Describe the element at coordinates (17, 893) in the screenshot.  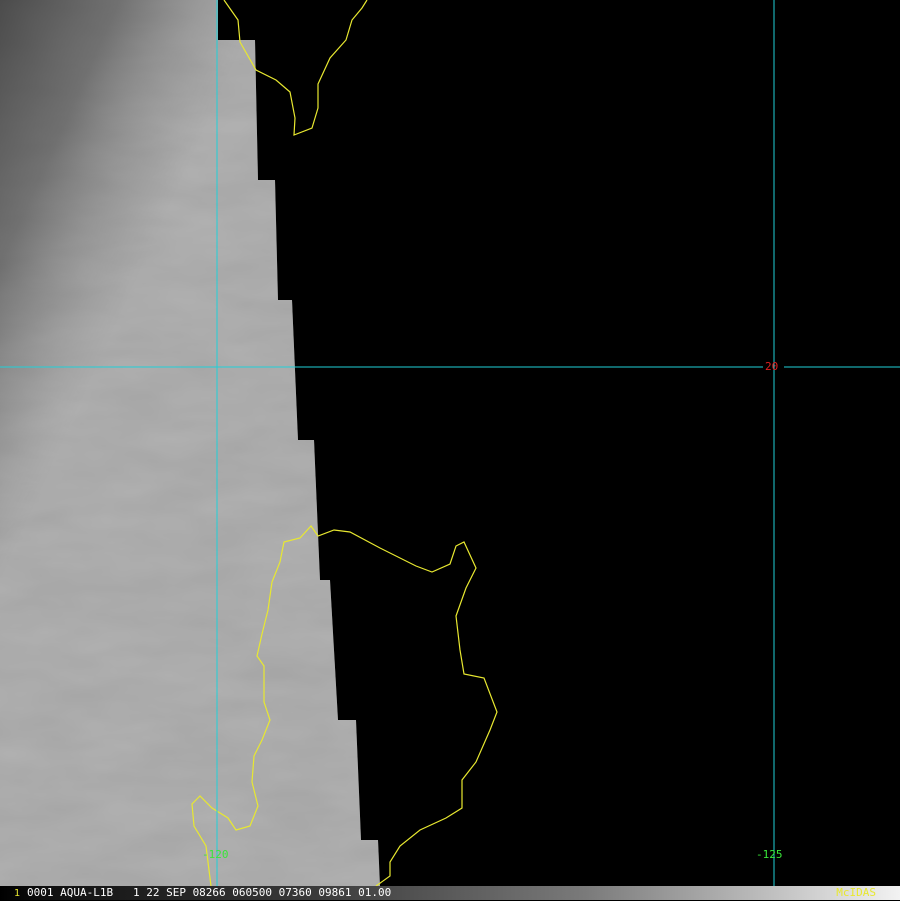
I see `frame-number: 1` at that location.